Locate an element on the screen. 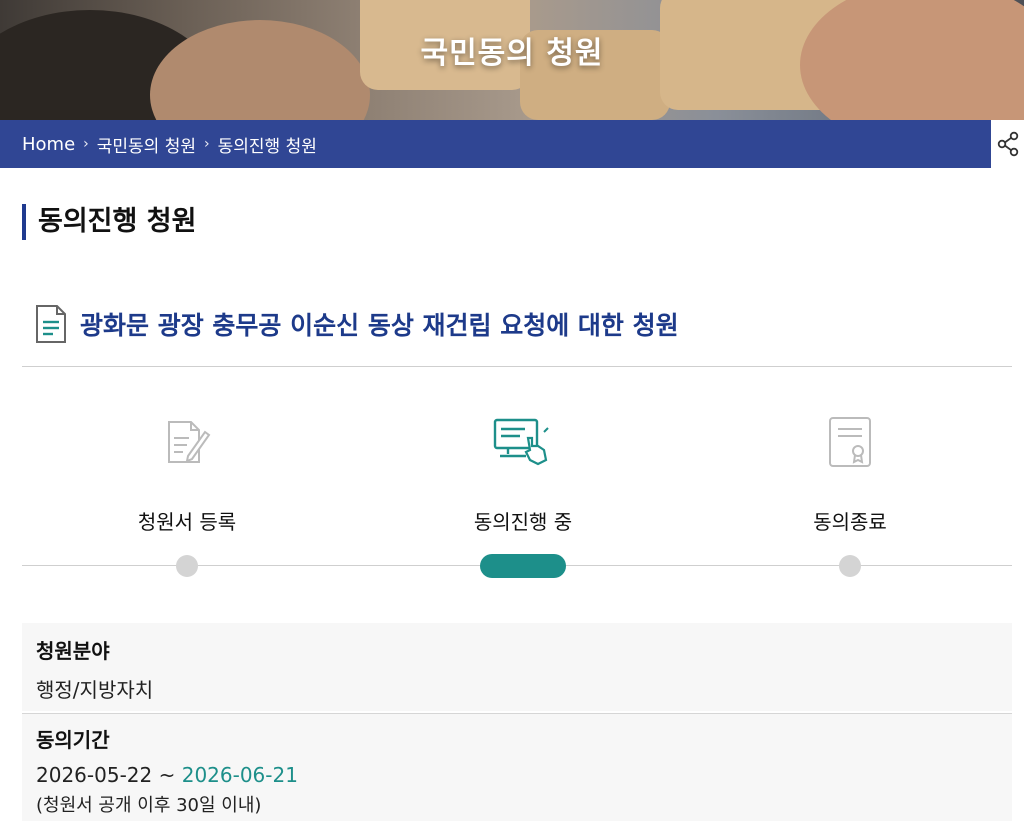  breadcrumb-item-current: 동의진행 청원 is located at coordinates (267, 146).